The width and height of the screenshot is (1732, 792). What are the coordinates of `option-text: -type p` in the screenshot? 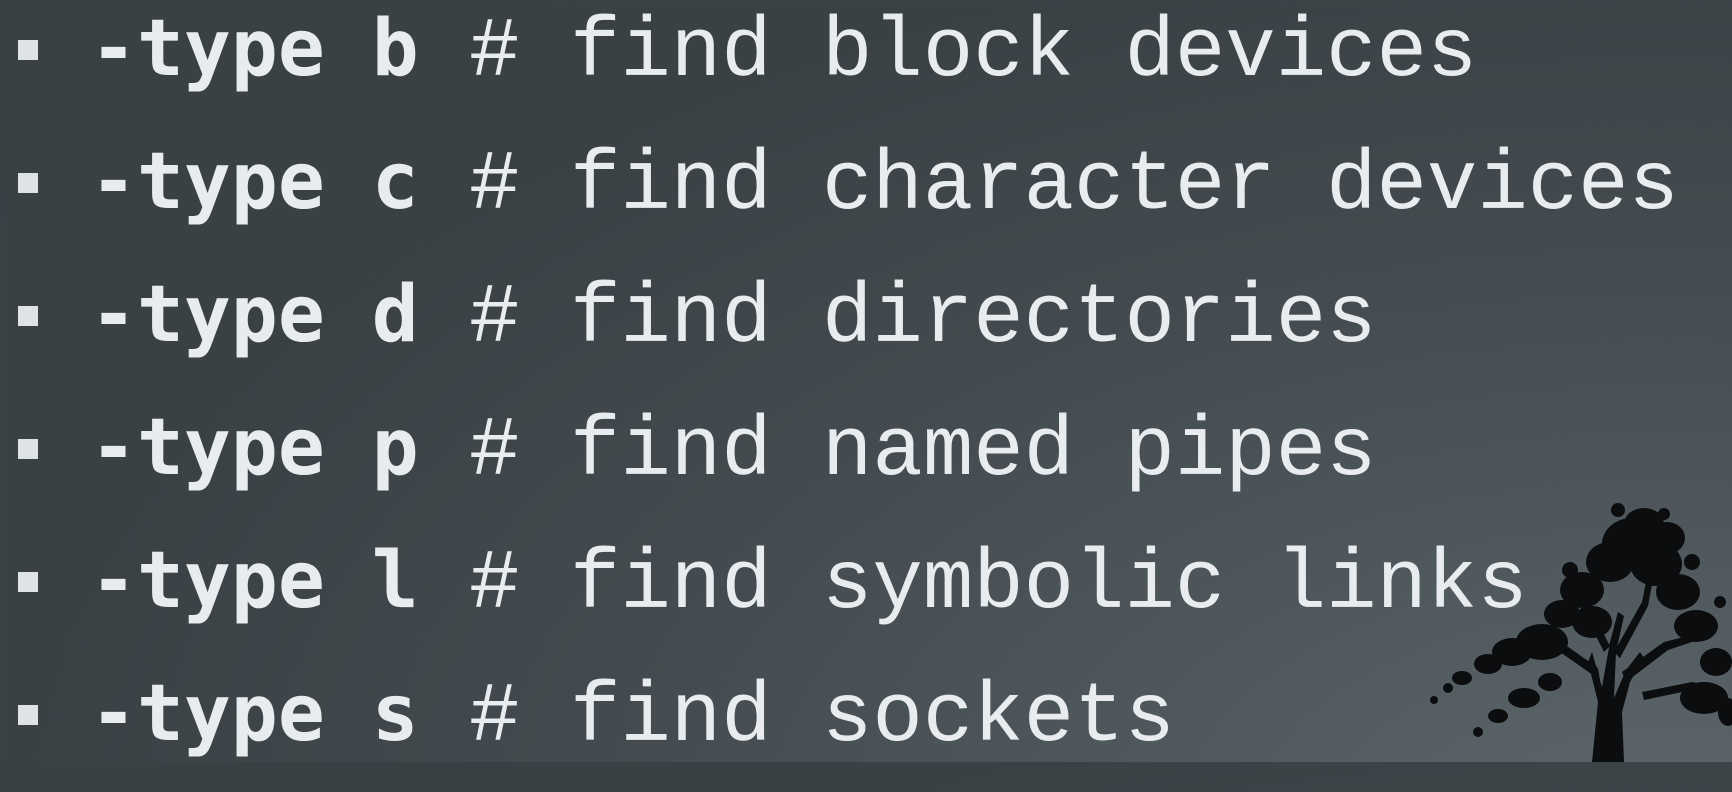 It's located at (254, 448).